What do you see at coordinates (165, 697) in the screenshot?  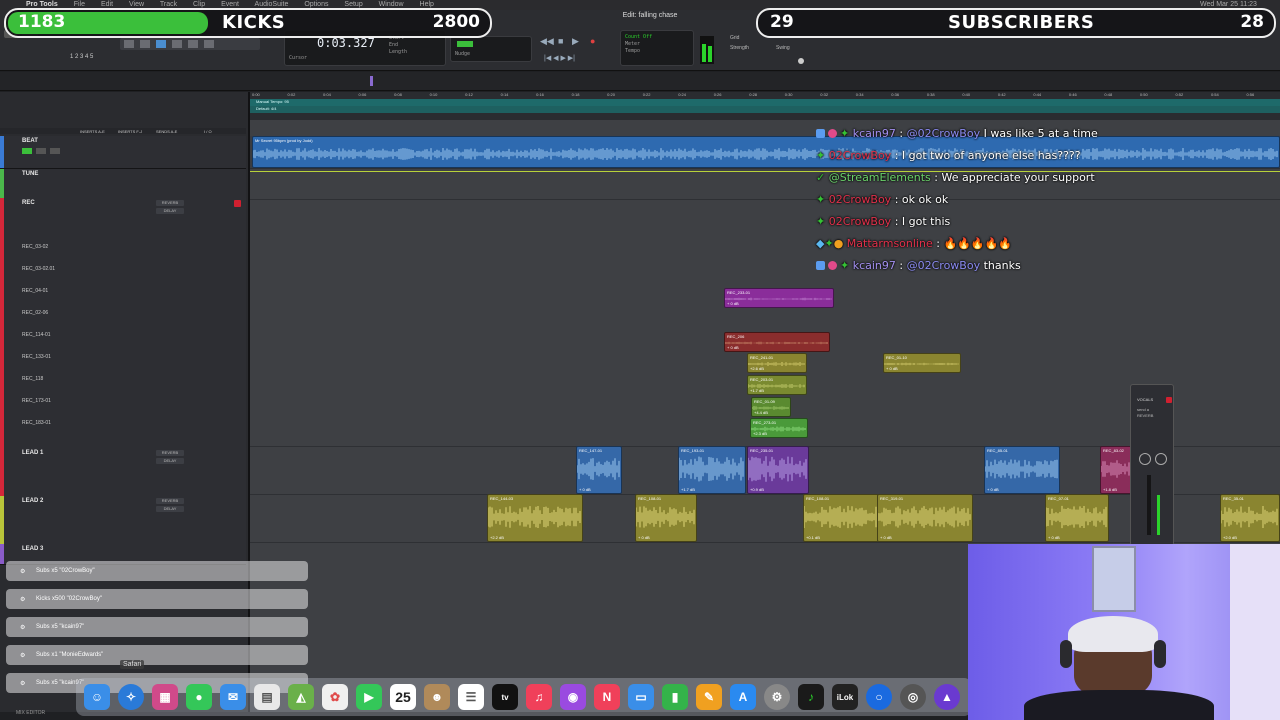 I see `launchpad-icon: ▦` at bounding box center [165, 697].